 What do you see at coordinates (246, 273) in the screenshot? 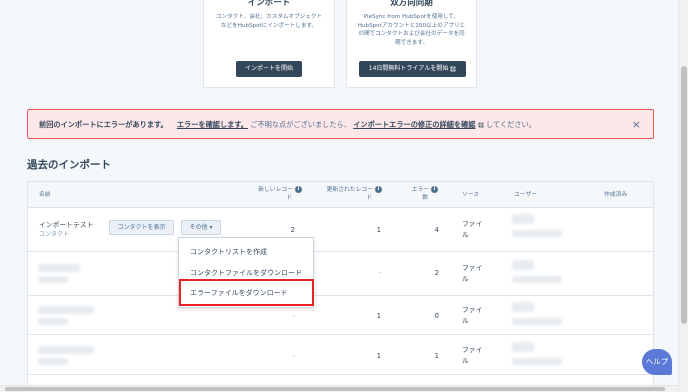
I see `download-contact-file-item: コンタクトファイルをダウンロード` at bounding box center [246, 273].